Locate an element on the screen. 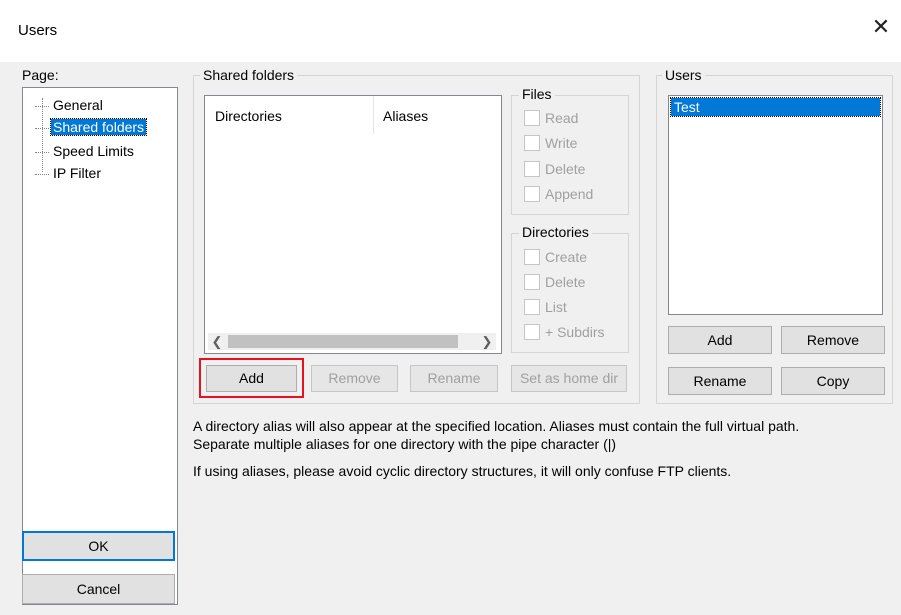  copy-user-button: Copy is located at coordinates (833, 381).